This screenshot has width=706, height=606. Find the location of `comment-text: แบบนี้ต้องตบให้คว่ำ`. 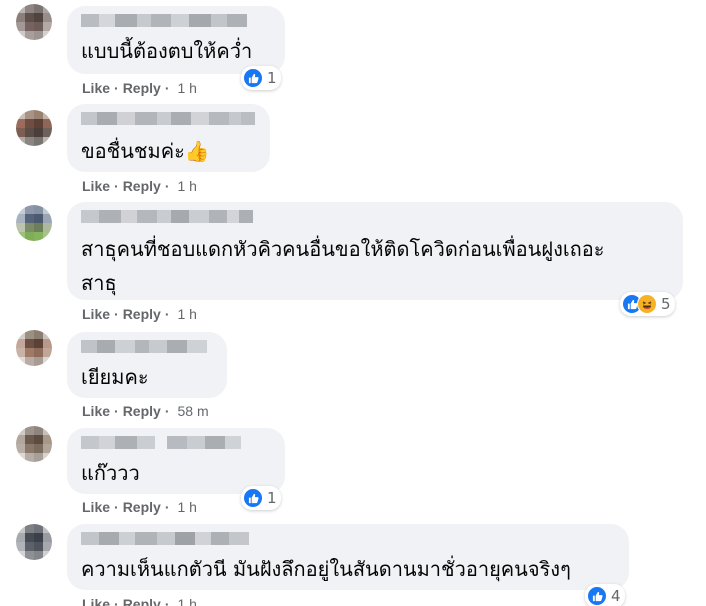

comment-text: แบบนี้ต้องตบให้คว่ำ is located at coordinates (167, 51).